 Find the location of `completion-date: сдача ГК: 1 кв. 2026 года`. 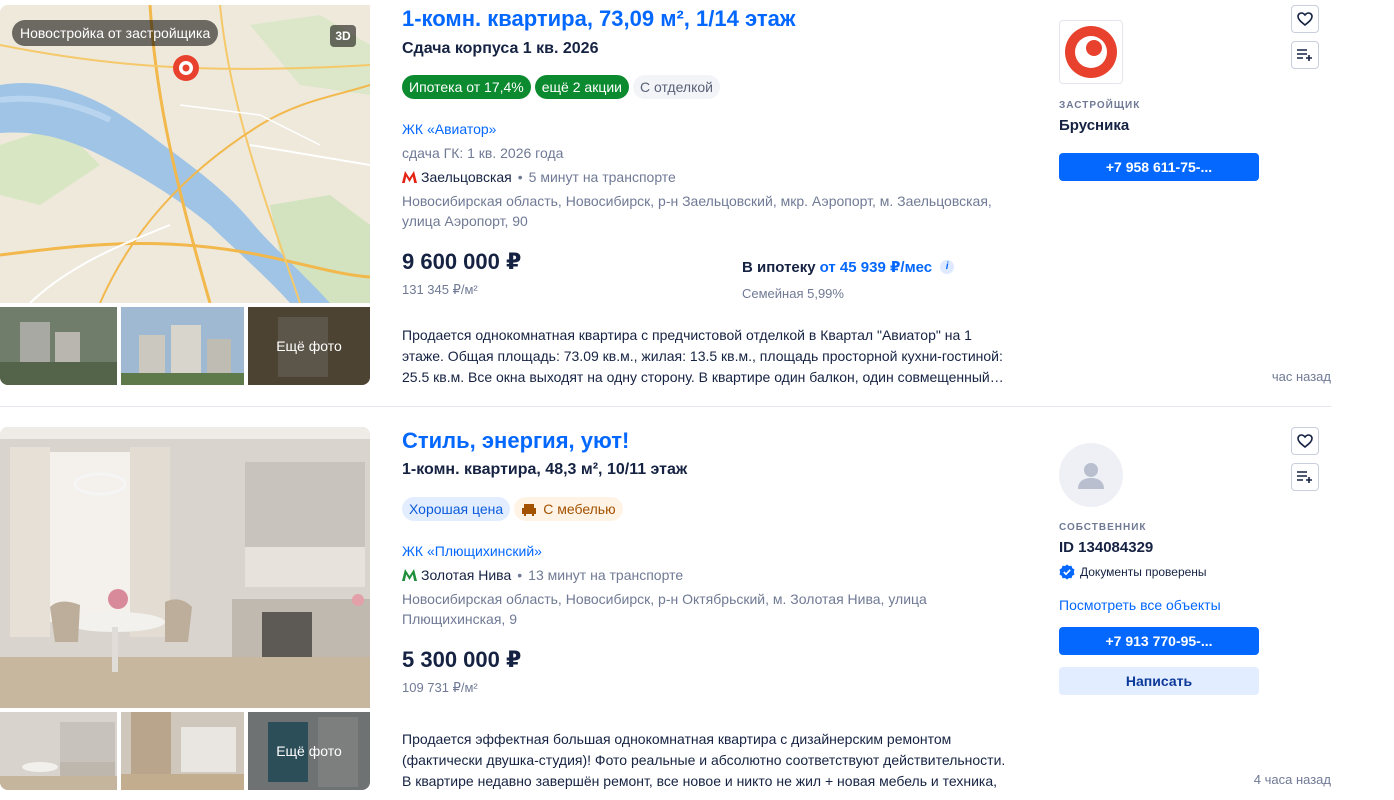

completion-date: сдача ГК: 1 кв. 2026 года is located at coordinates (483, 153).